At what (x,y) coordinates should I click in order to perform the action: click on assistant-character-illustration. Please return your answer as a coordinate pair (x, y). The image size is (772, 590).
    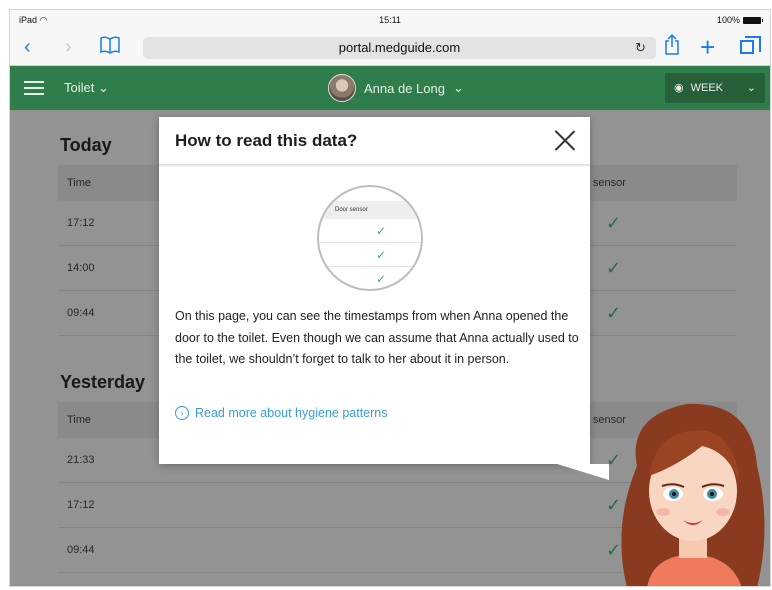
    Looking at the image, I should click on (693, 494).